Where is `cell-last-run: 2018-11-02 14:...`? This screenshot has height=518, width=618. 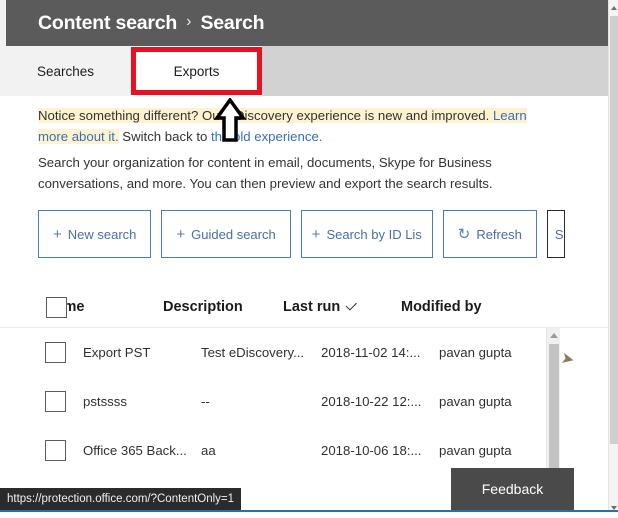 cell-last-run: 2018-11-02 14:... is located at coordinates (371, 352).